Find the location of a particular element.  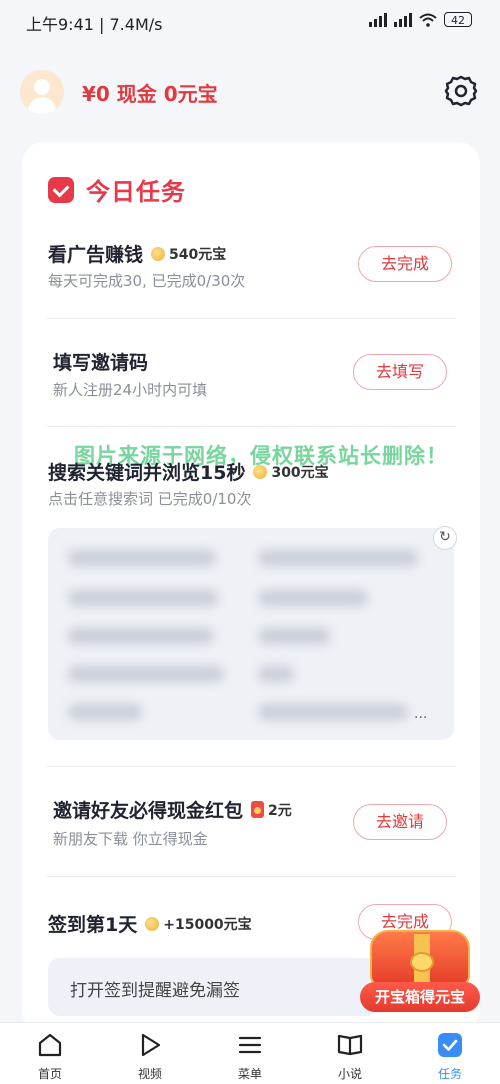

treasure-label: 开宝箱得元宝 is located at coordinates (420, 997).